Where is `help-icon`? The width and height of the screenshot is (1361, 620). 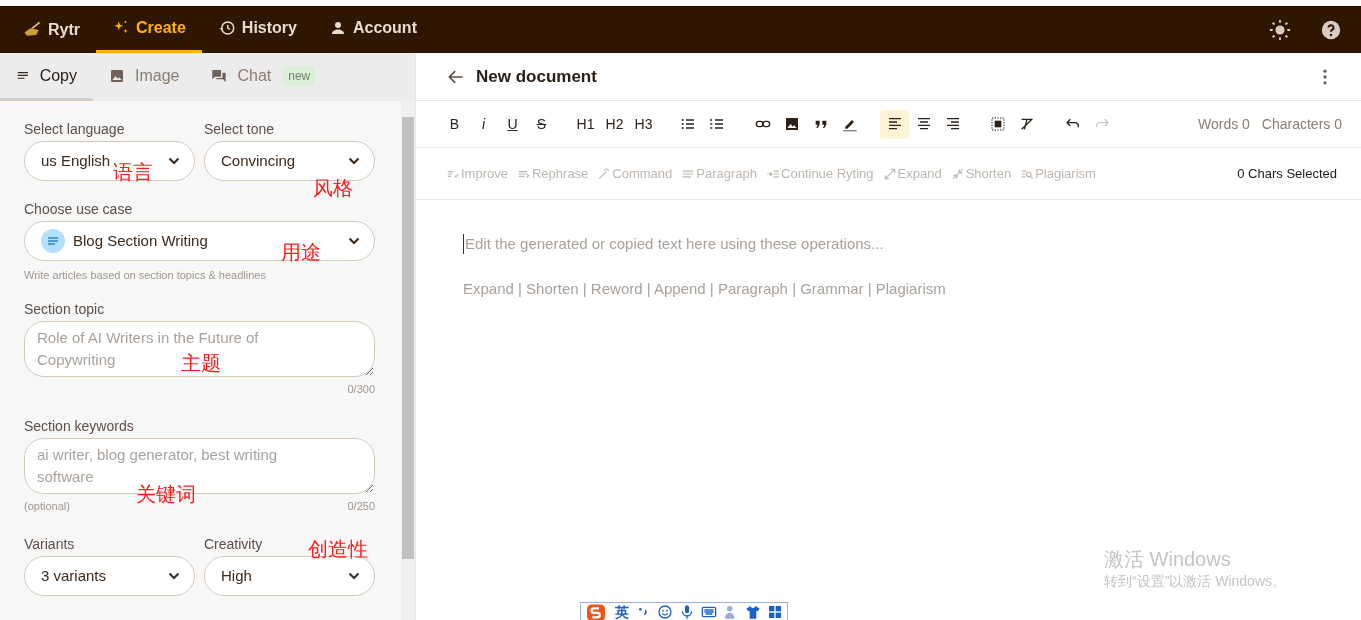
help-icon is located at coordinates (1331, 29).